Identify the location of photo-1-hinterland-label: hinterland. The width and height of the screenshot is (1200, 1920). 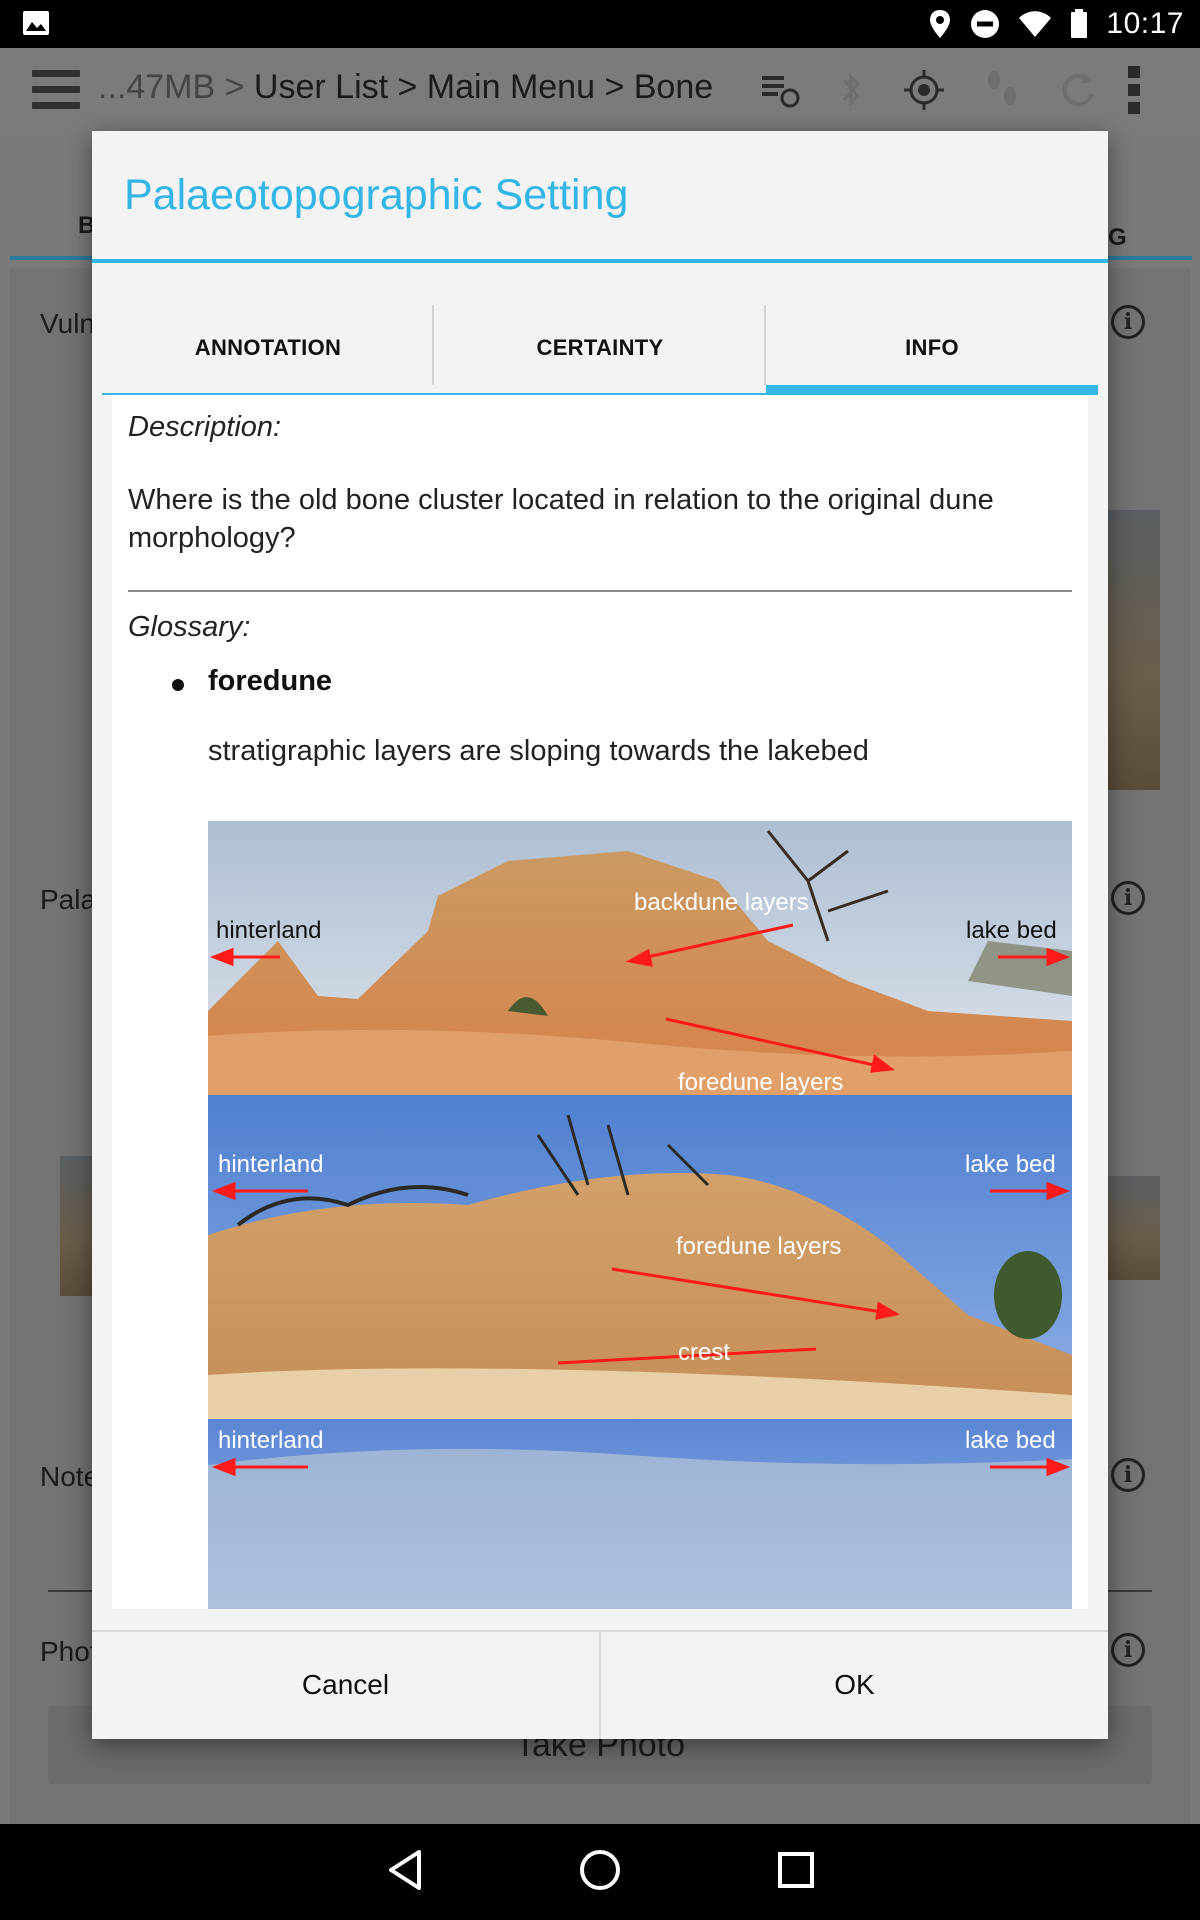
(269, 930).